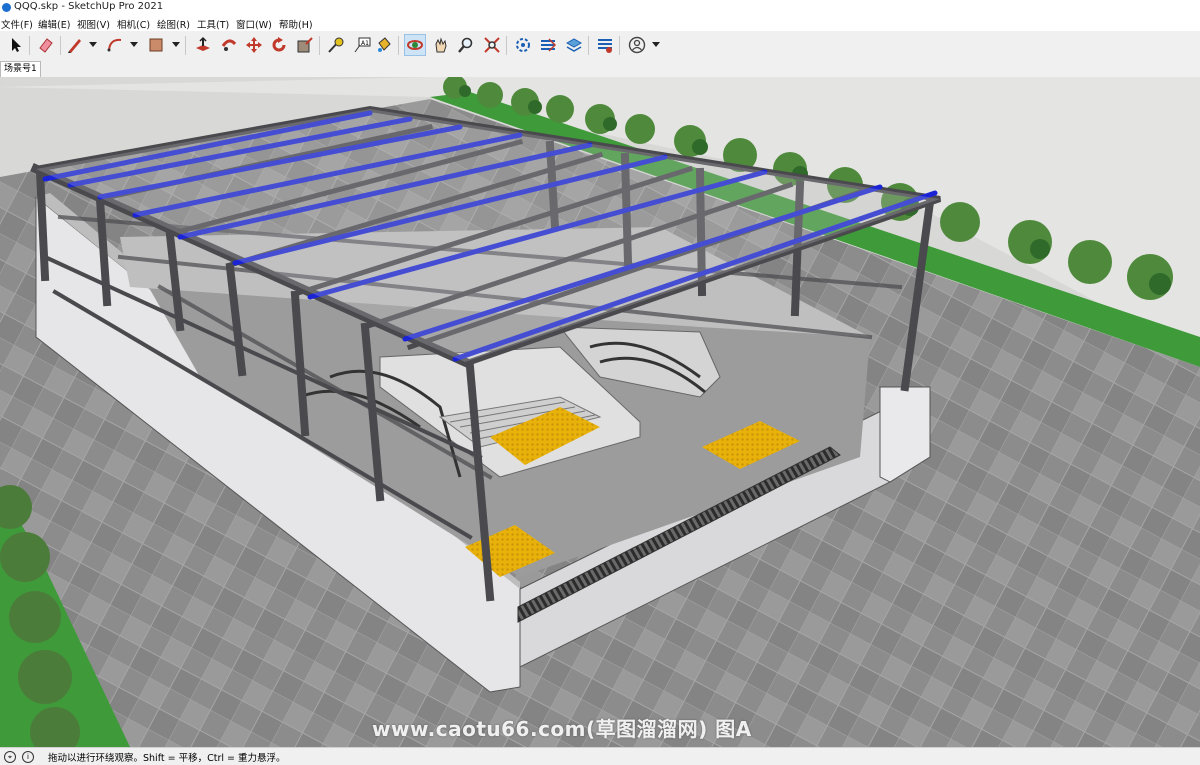 The height and width of the screenshot is (765, 1200). What do you see at coordinates (600, 8) in the screenshot?
I see `title-bar: QQQ.skp - SketchUp Pro 2021` at bounding box center [600, 8].